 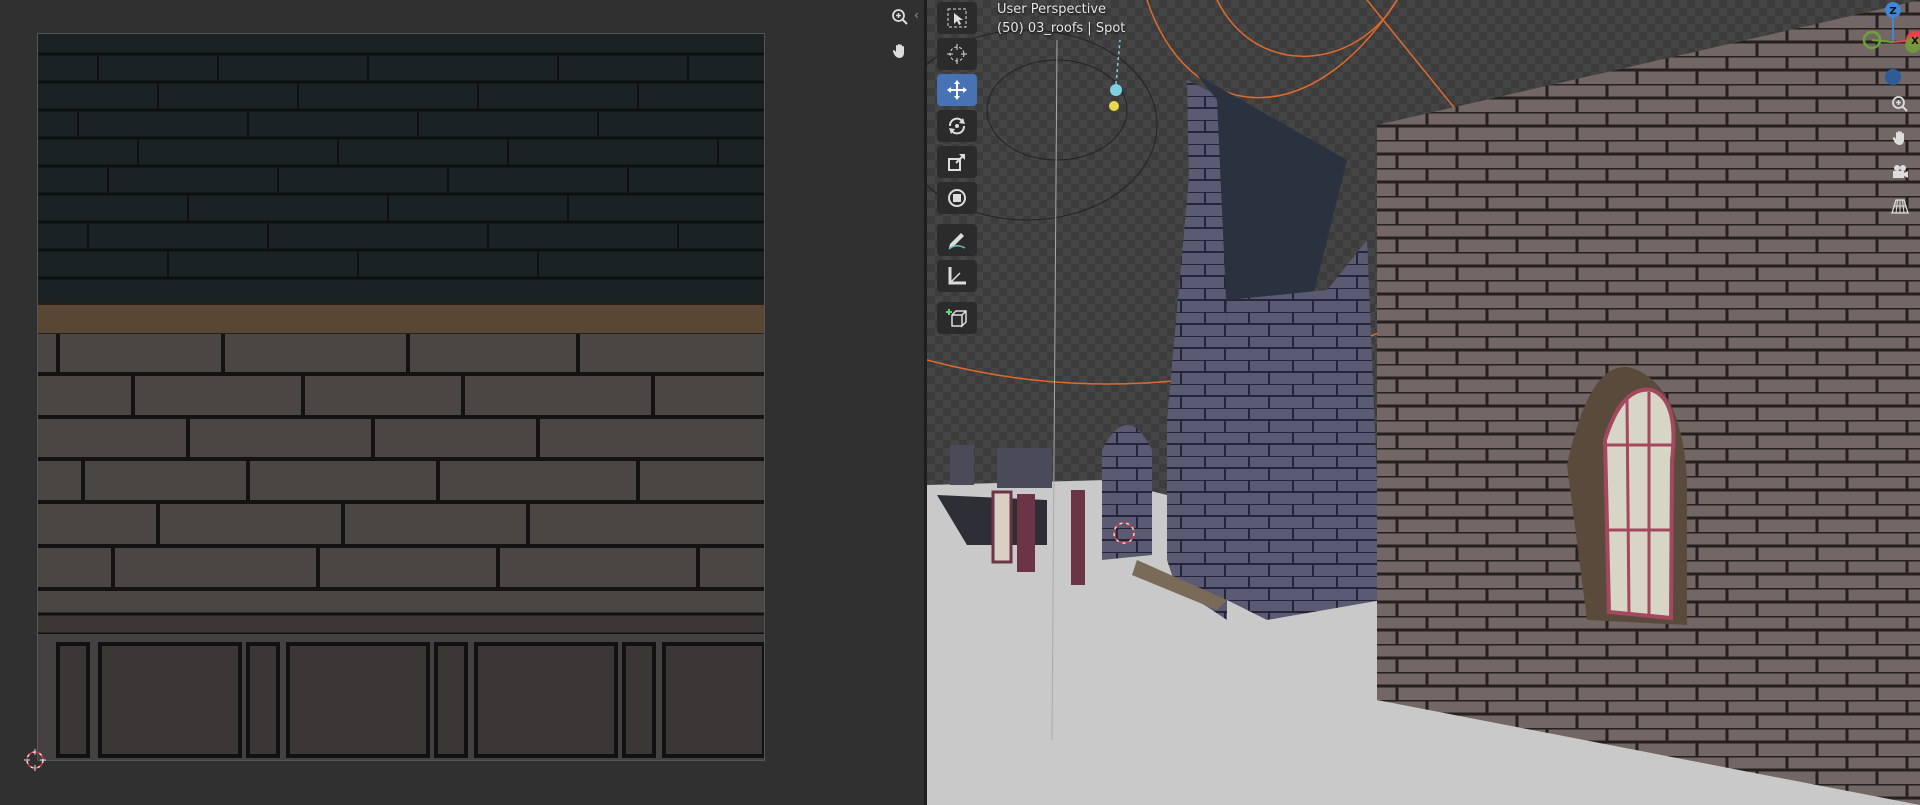 I want to click on perspective-grid-icon, so click(x=1900, y=206).